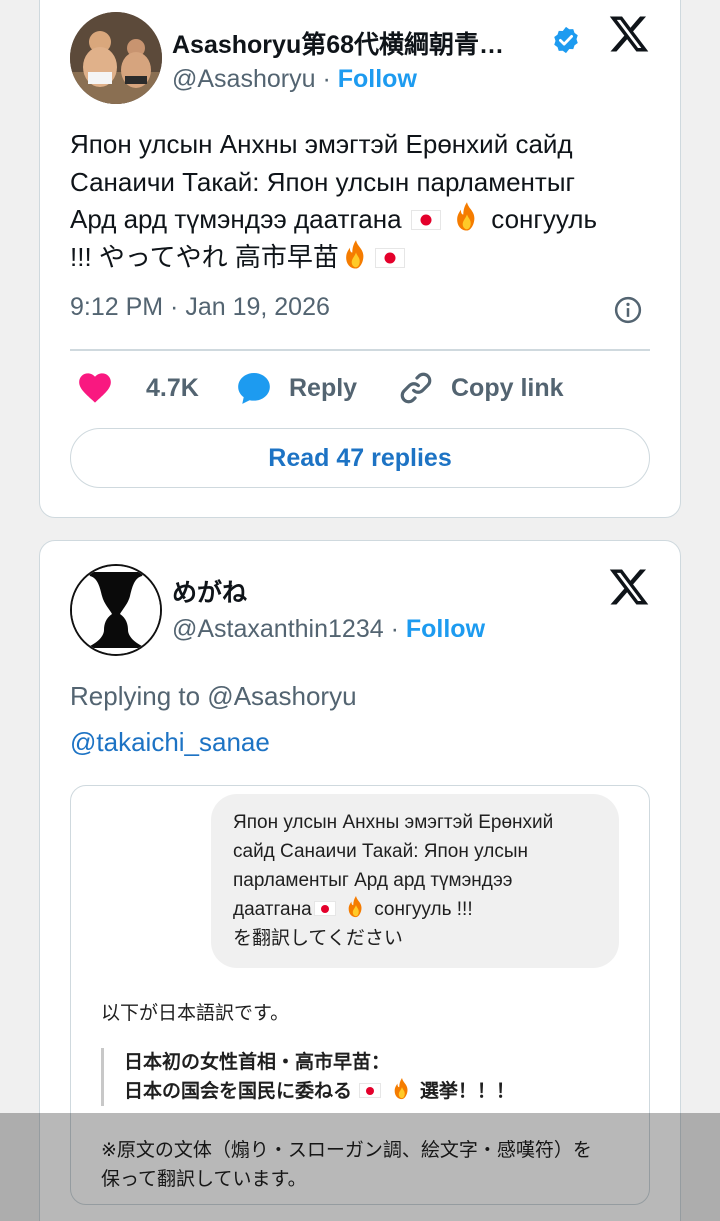  What do you see at coordinates (372, 591) in the screenshot?
I see `author-name: めがね` at bounding box center [372, 591].